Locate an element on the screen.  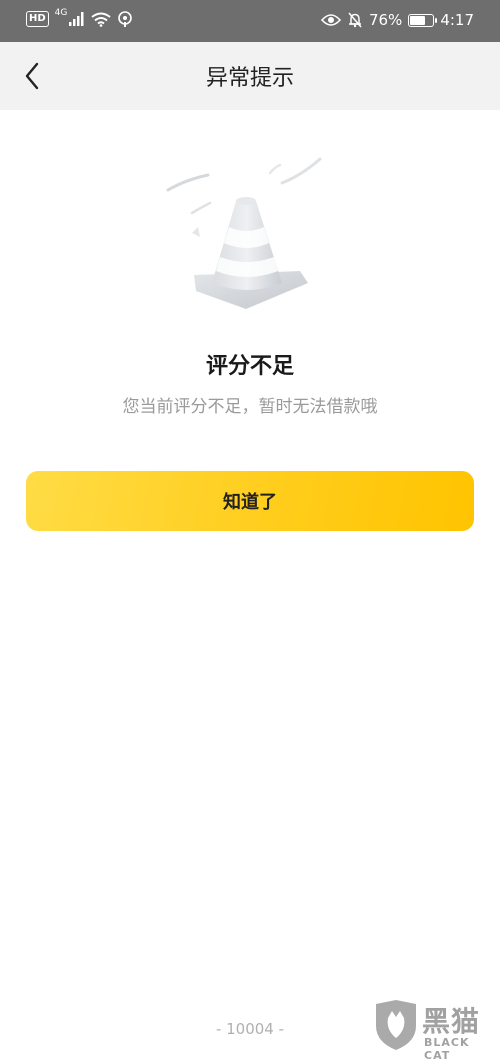
watermark: 黑猫 BLACK CAT is located at coordinates (433, 1030).